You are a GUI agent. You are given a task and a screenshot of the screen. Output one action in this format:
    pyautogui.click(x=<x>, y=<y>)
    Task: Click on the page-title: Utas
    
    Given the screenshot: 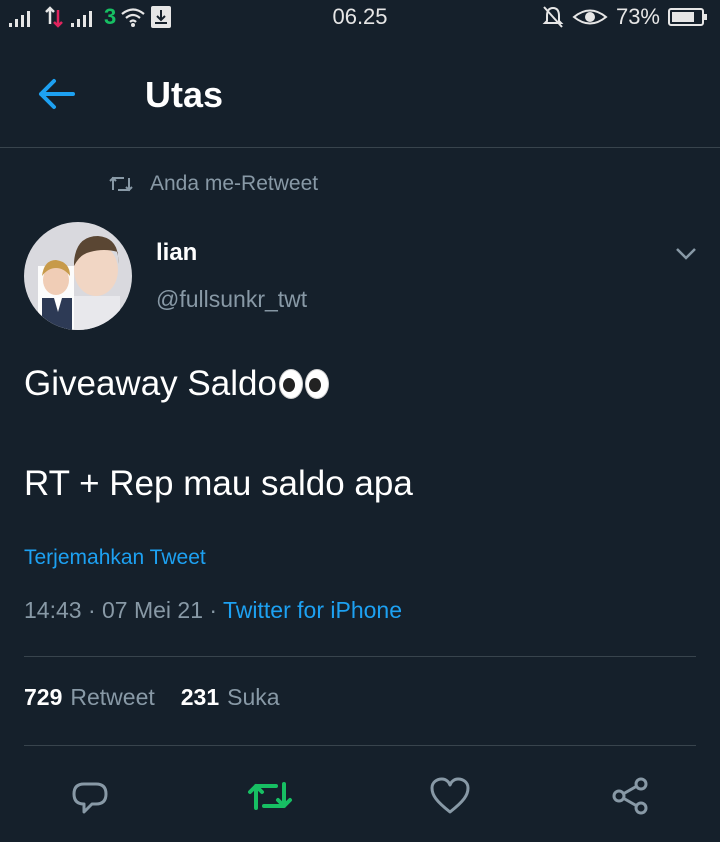 What is the action you would take?
    pyautogui.click(x=184, y=94)
    